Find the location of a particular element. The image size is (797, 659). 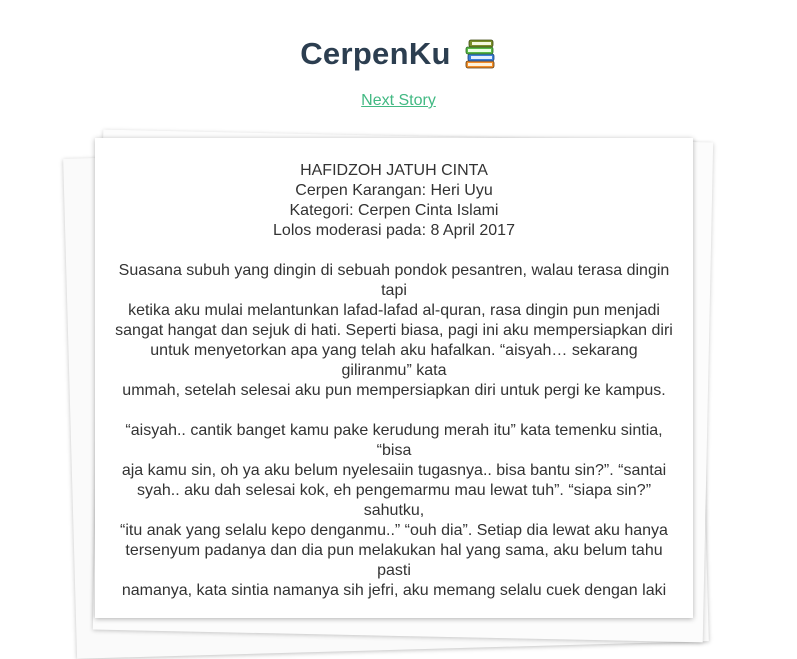

title-row: CerpenKu is located at coordinates (398, 54).